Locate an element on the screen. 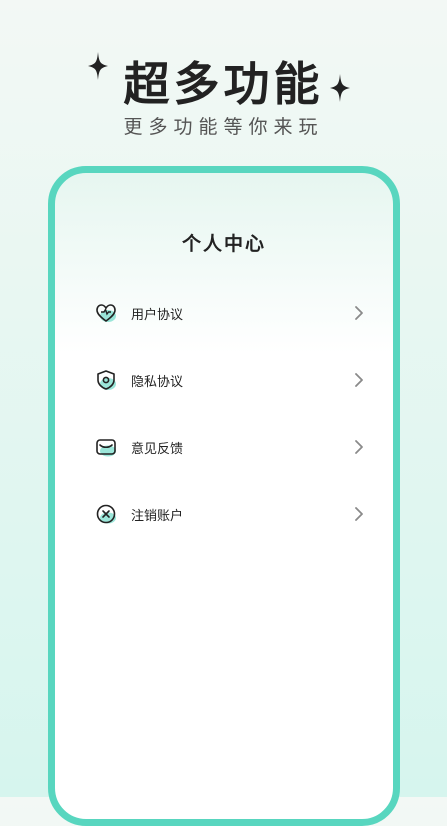  mail-icon is located at coordinates (106, 448).